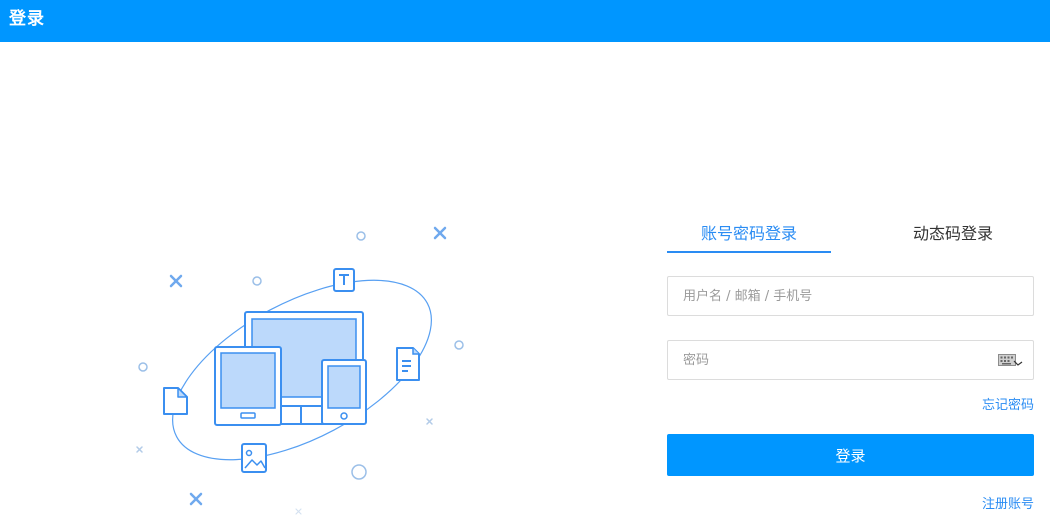 The width and height of the screenshot is (1050, 530). What do you see at coordinates (525, 21) in the screenshot?
I see `top-bar: 登录` at bounding box center [525, 21].